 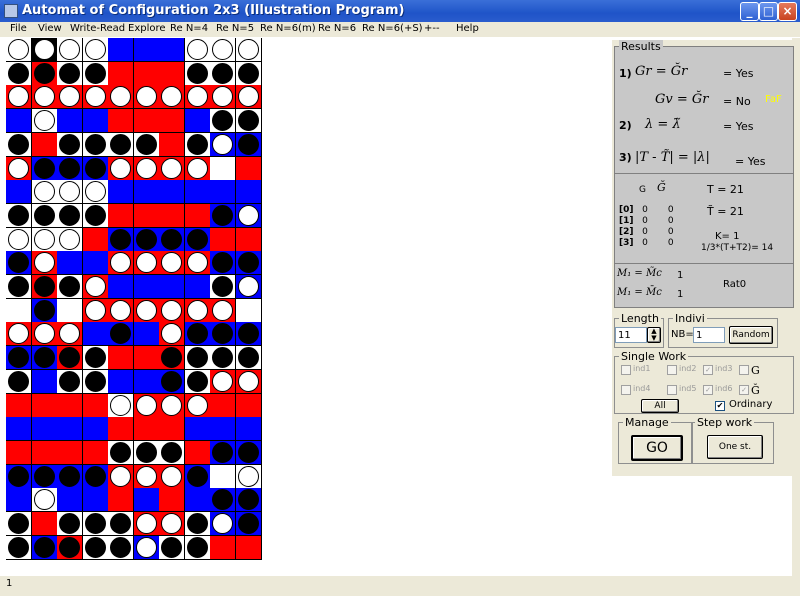 I want to click on t-tilde-value: T̃ = 21, so click(x=725, y=211).